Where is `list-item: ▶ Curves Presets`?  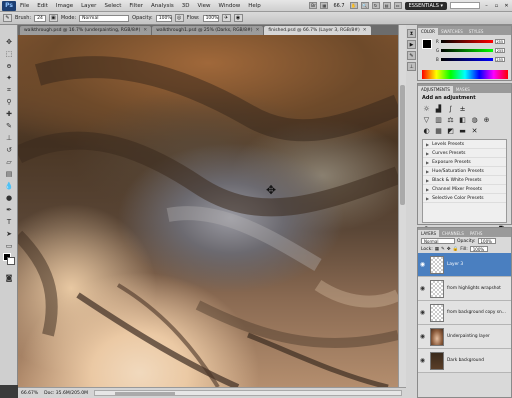 list-item: ▶ Curves Presets is located at coordinates (464, 153).